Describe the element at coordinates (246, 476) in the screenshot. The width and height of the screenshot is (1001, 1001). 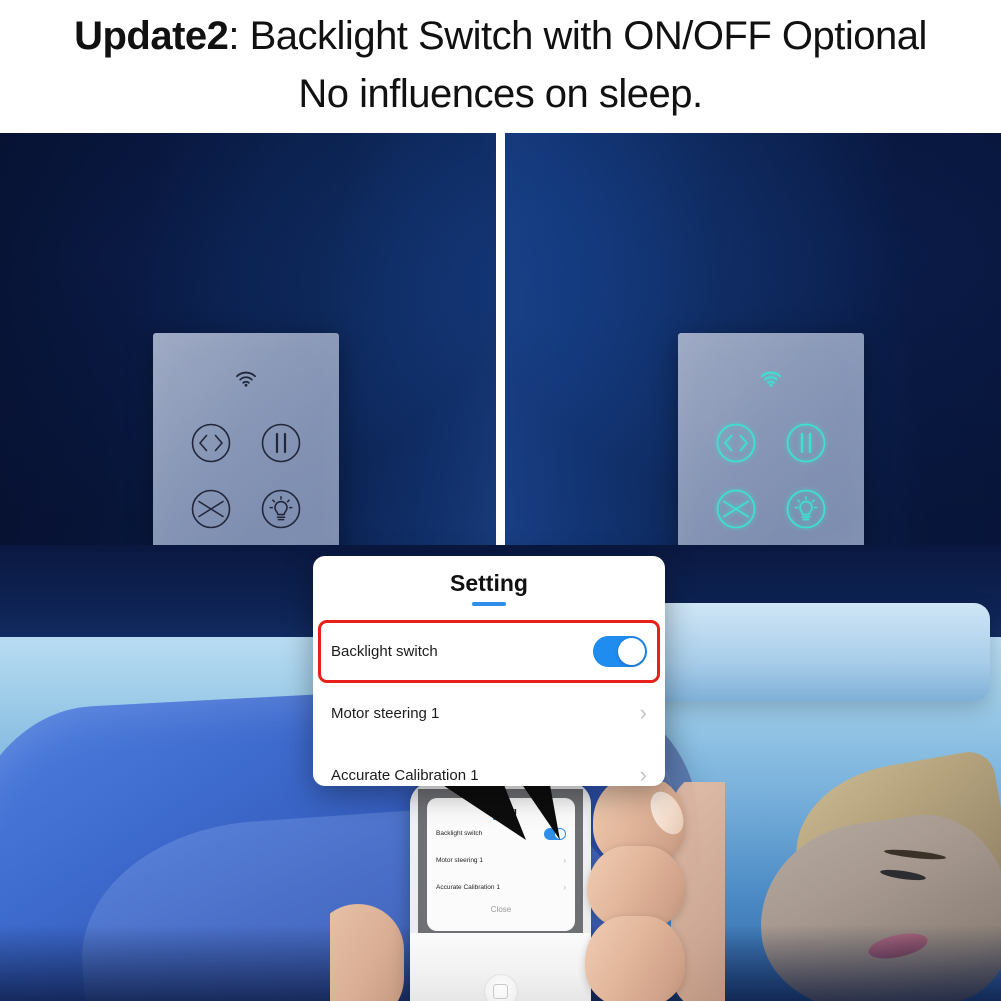
I see `switch-button-grid-off` at that location.